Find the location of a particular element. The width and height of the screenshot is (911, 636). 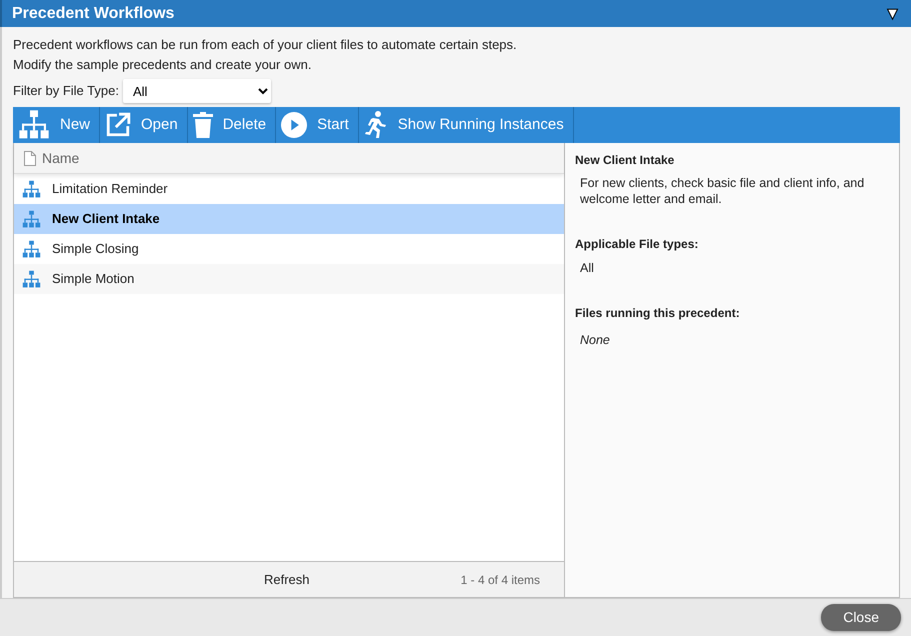

list-row: New Client Intake is located at coordinates (289, 219).